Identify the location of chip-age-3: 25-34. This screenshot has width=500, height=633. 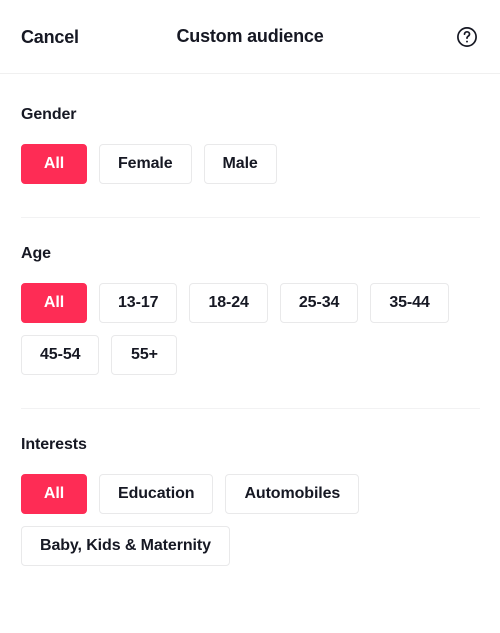
(319, 303).